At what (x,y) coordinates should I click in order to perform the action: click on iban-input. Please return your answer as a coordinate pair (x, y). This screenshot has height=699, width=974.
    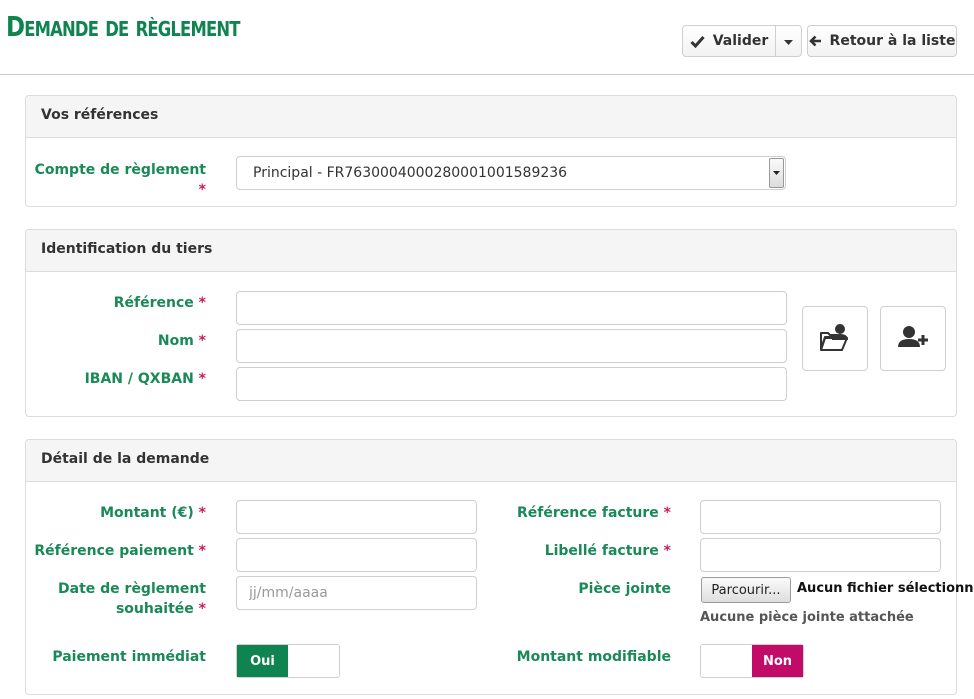
    Looking at the image, I should click on (511, 384).